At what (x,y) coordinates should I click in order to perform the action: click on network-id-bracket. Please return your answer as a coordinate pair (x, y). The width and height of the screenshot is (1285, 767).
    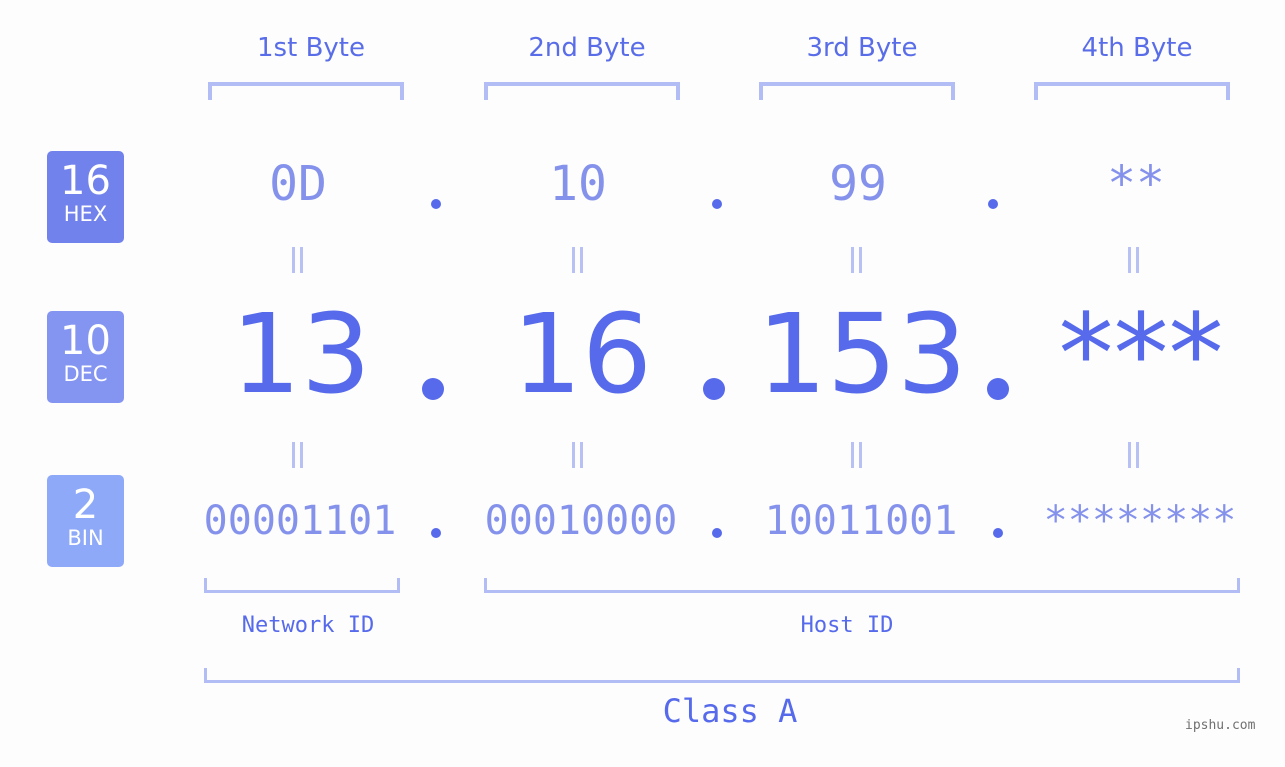
    Looking at the image, I should click on (302, 585).